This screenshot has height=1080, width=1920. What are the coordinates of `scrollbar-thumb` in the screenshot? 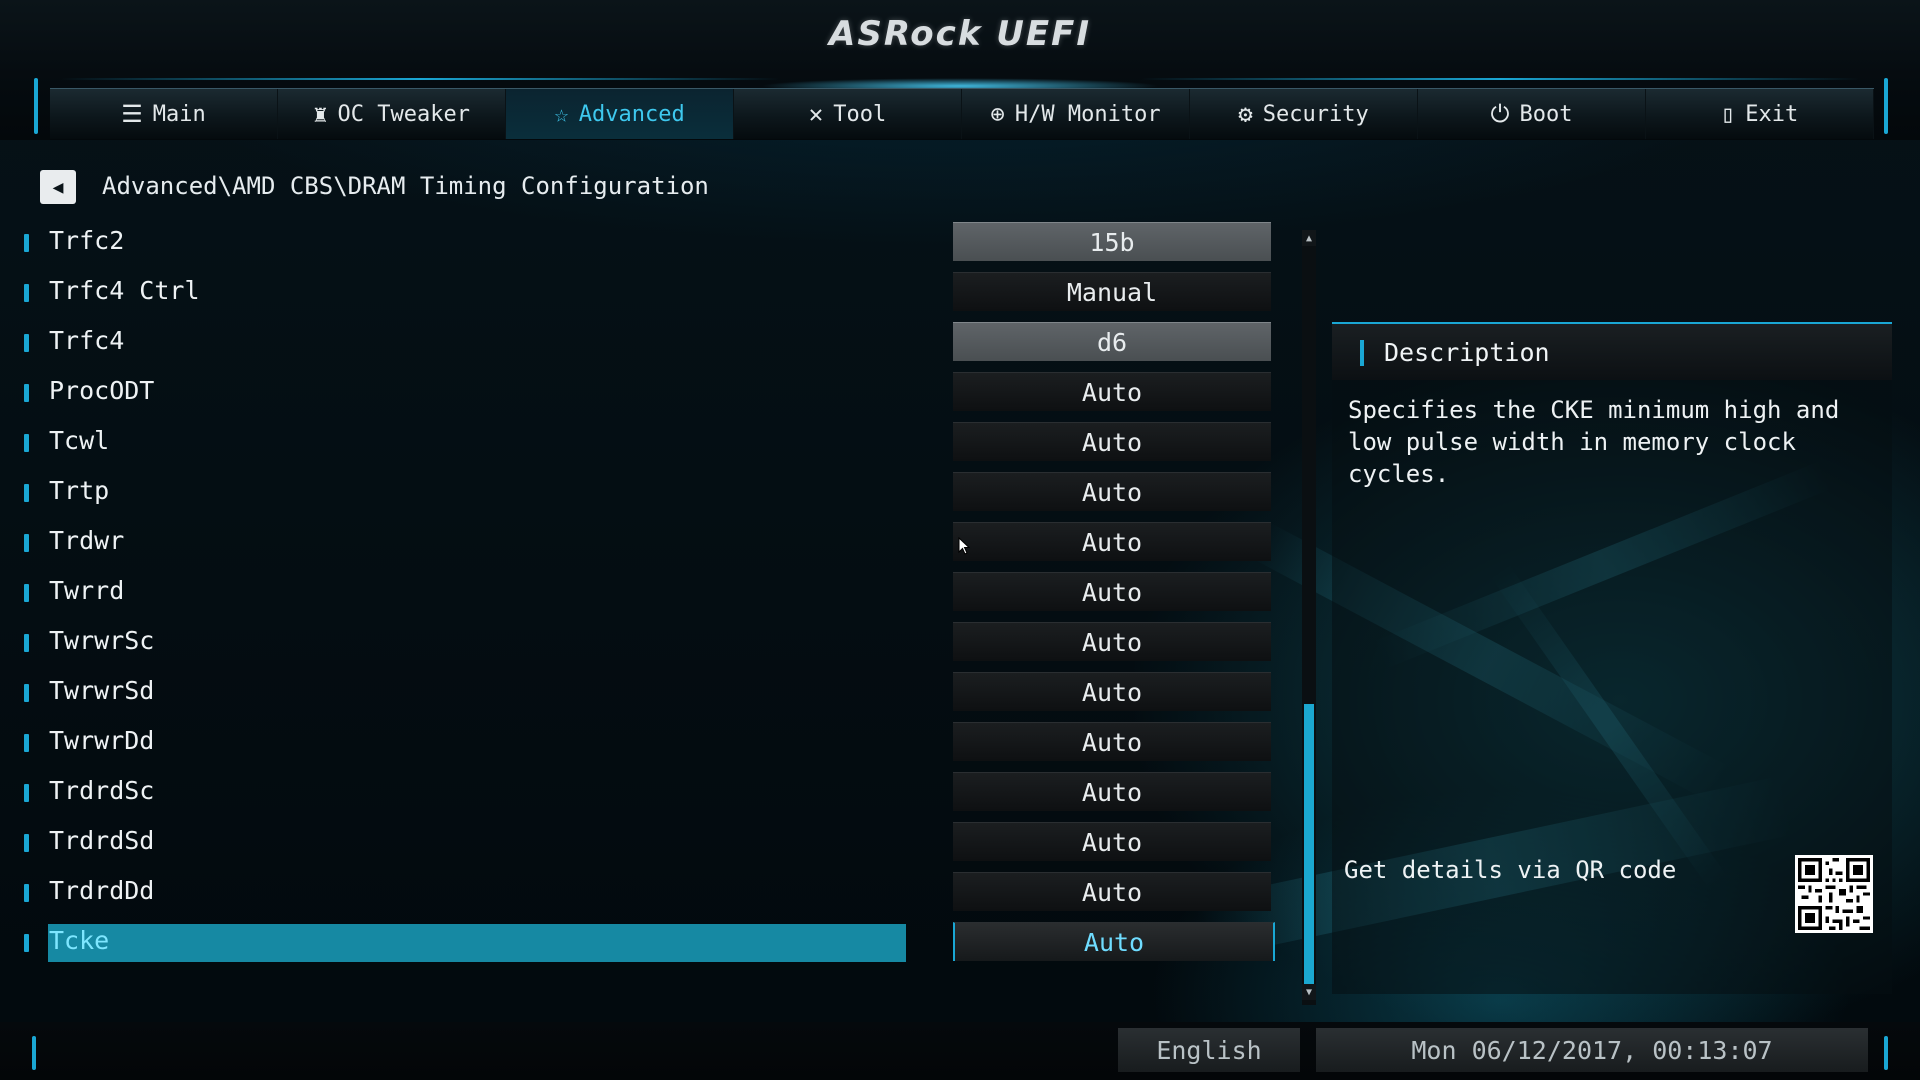 It's located at (1309, 846).